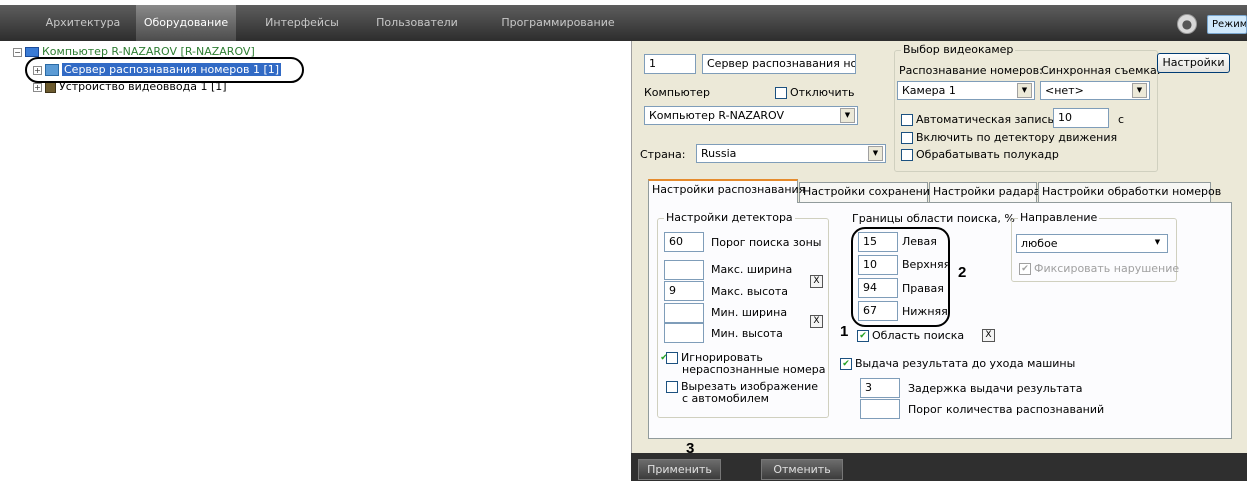 This screenshot has height=481, width=1247. What do you see at coordinates (816, 281) in the screenshot?
I see `clear-max-button: X` at bounding box center [816, 281].